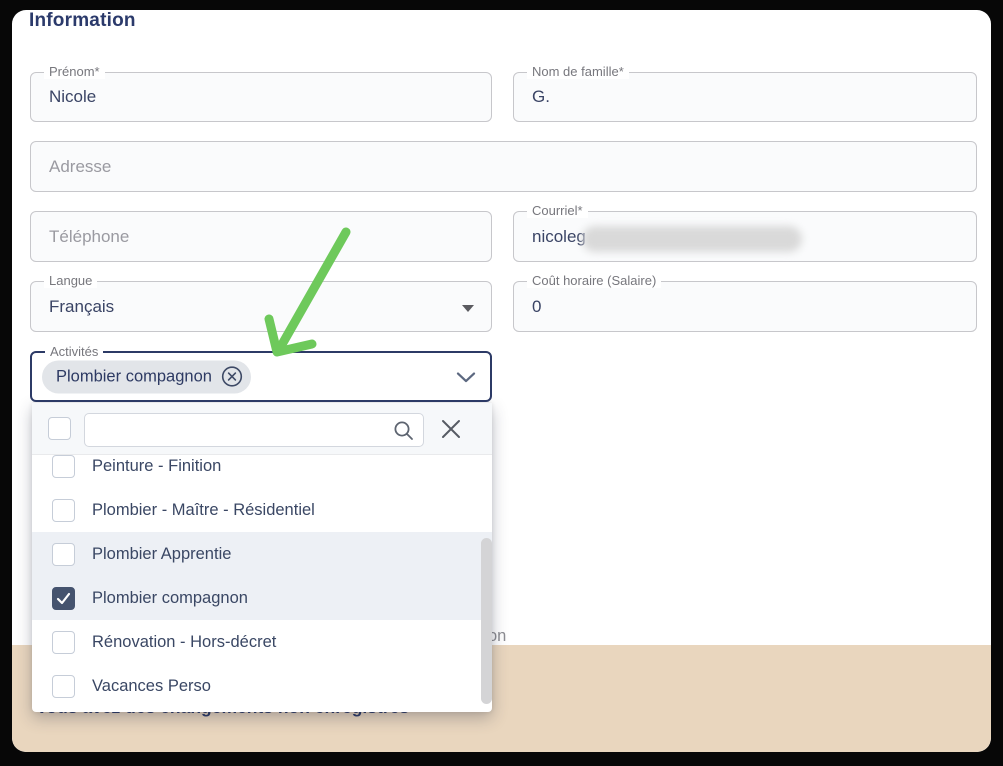  Describe the element at coordinates (74, 71) in the screenshot. I see `first-name-label: Prénom*` at that location.